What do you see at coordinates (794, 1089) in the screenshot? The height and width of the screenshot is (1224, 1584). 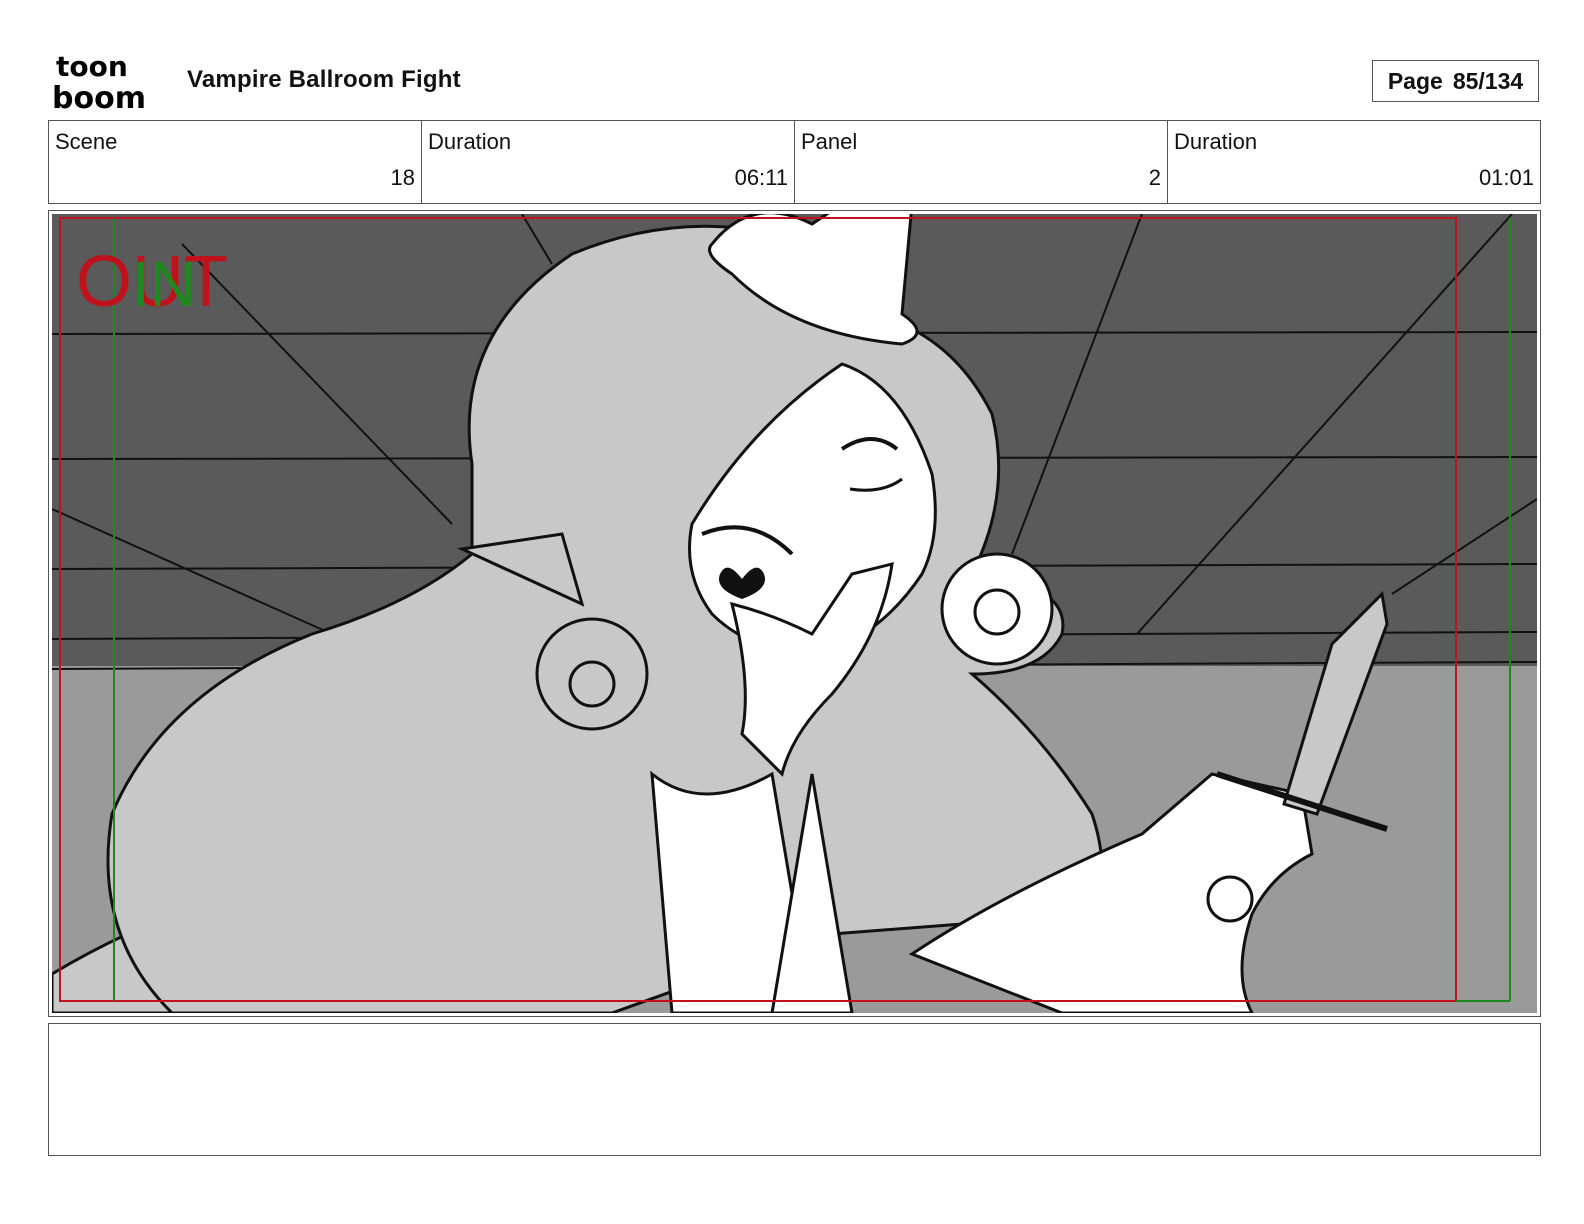 I see `panel-notes-box` at bounding box center [794, 1089].